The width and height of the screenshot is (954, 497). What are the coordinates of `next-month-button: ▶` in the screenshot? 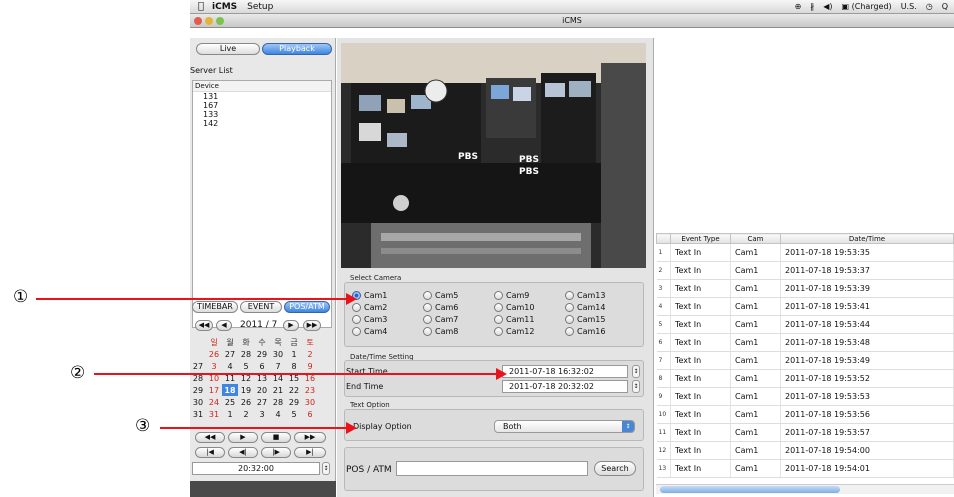 It's located at (291, 325).